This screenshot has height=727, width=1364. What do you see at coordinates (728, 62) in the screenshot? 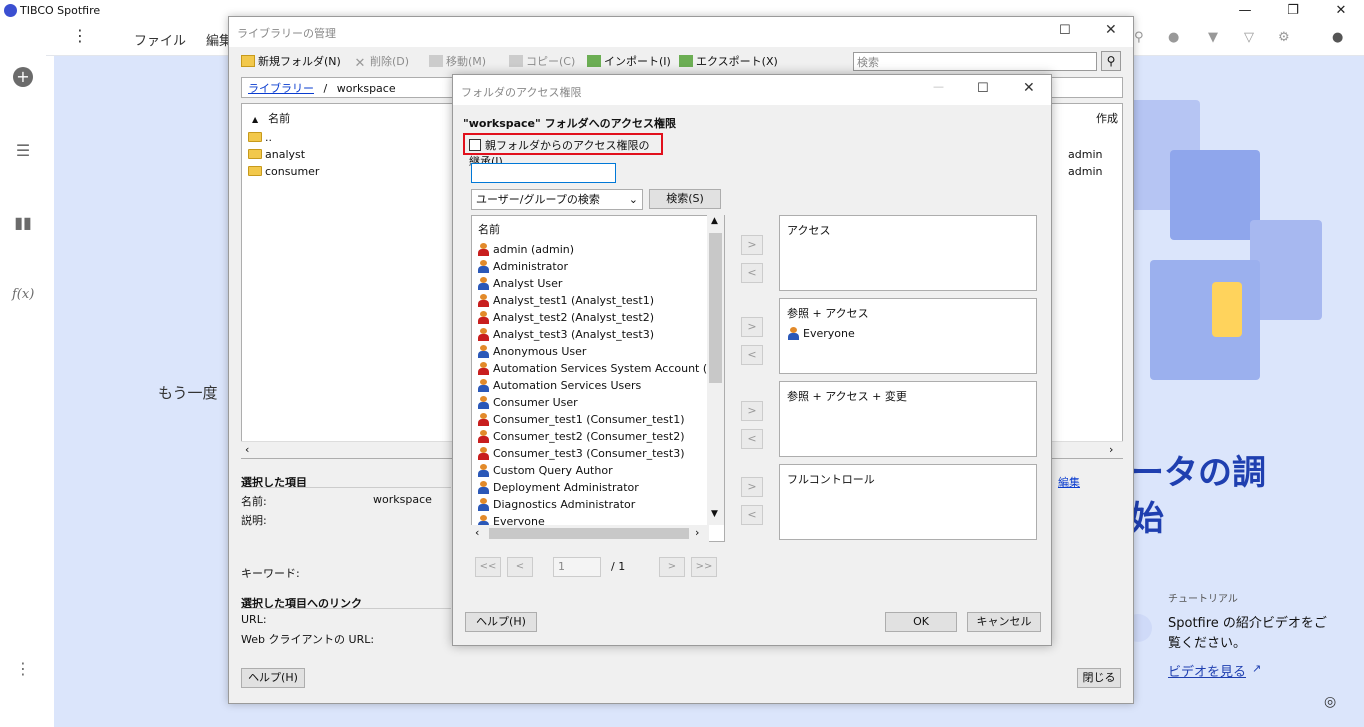
I see `export-button: エクスポート(X)` at bounding box center [728, 62].